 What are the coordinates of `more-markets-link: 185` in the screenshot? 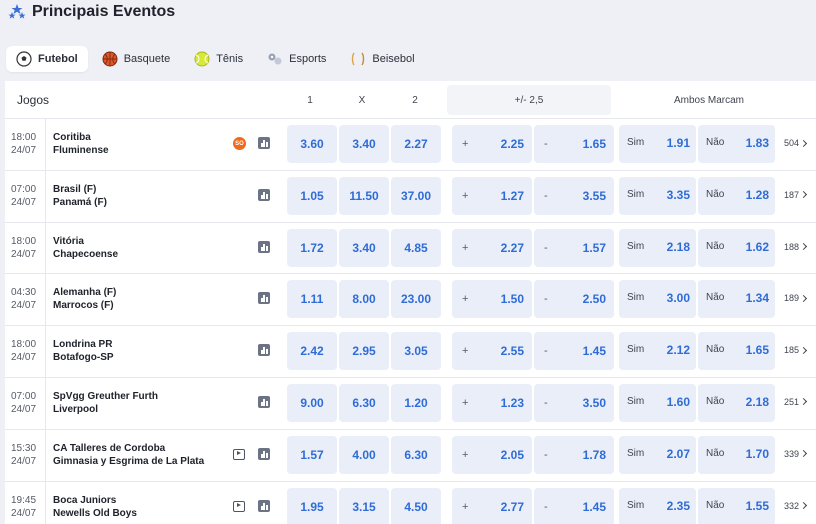 It's located at (796, 350).